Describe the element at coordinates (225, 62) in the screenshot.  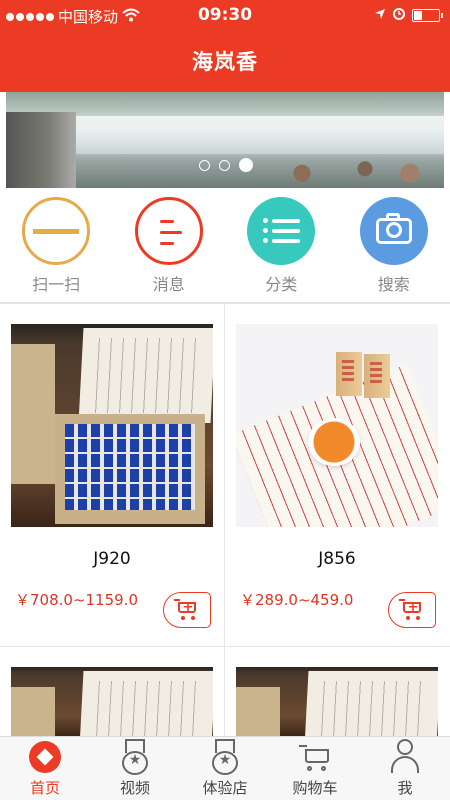
I see `page-title: 海岚香` at that location.